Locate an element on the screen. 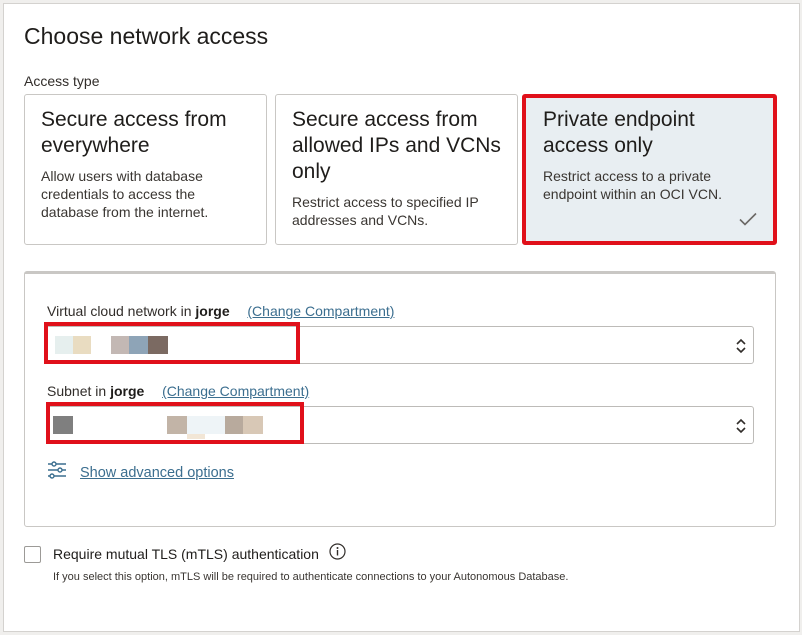 The width and height of the screenshot is (802, 635). info-icon is located at coordinates (337, 554).